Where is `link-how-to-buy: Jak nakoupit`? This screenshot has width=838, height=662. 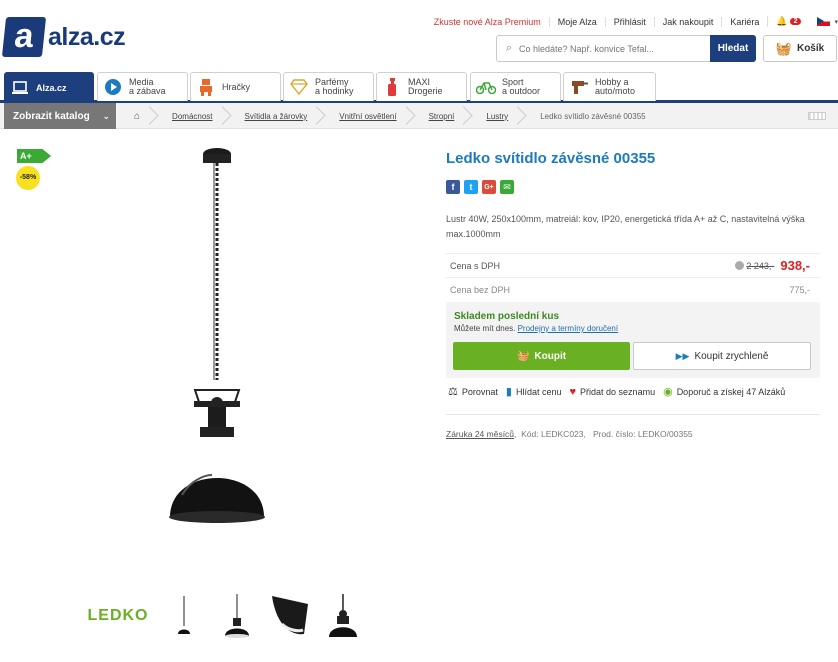
link-how-to-buy: Jak nakoupit is located at coordinates (687, 21).